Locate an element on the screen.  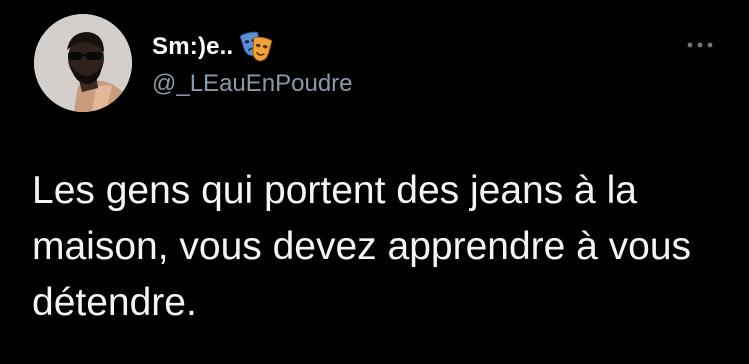
more-options-button is located at coordinates (700, 45).